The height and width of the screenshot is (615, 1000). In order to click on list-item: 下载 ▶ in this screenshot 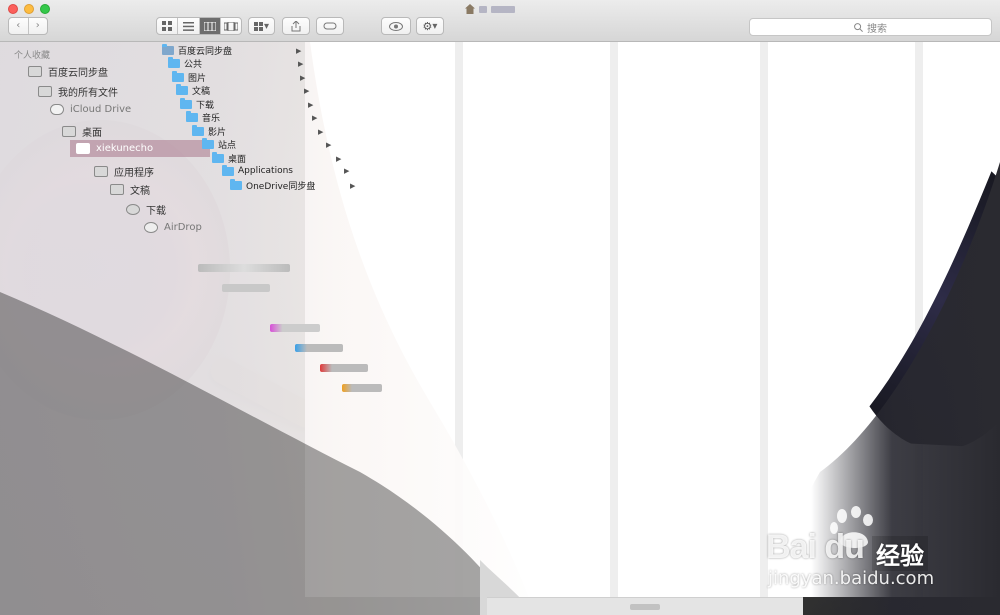, I will do `click(246, 104)`.